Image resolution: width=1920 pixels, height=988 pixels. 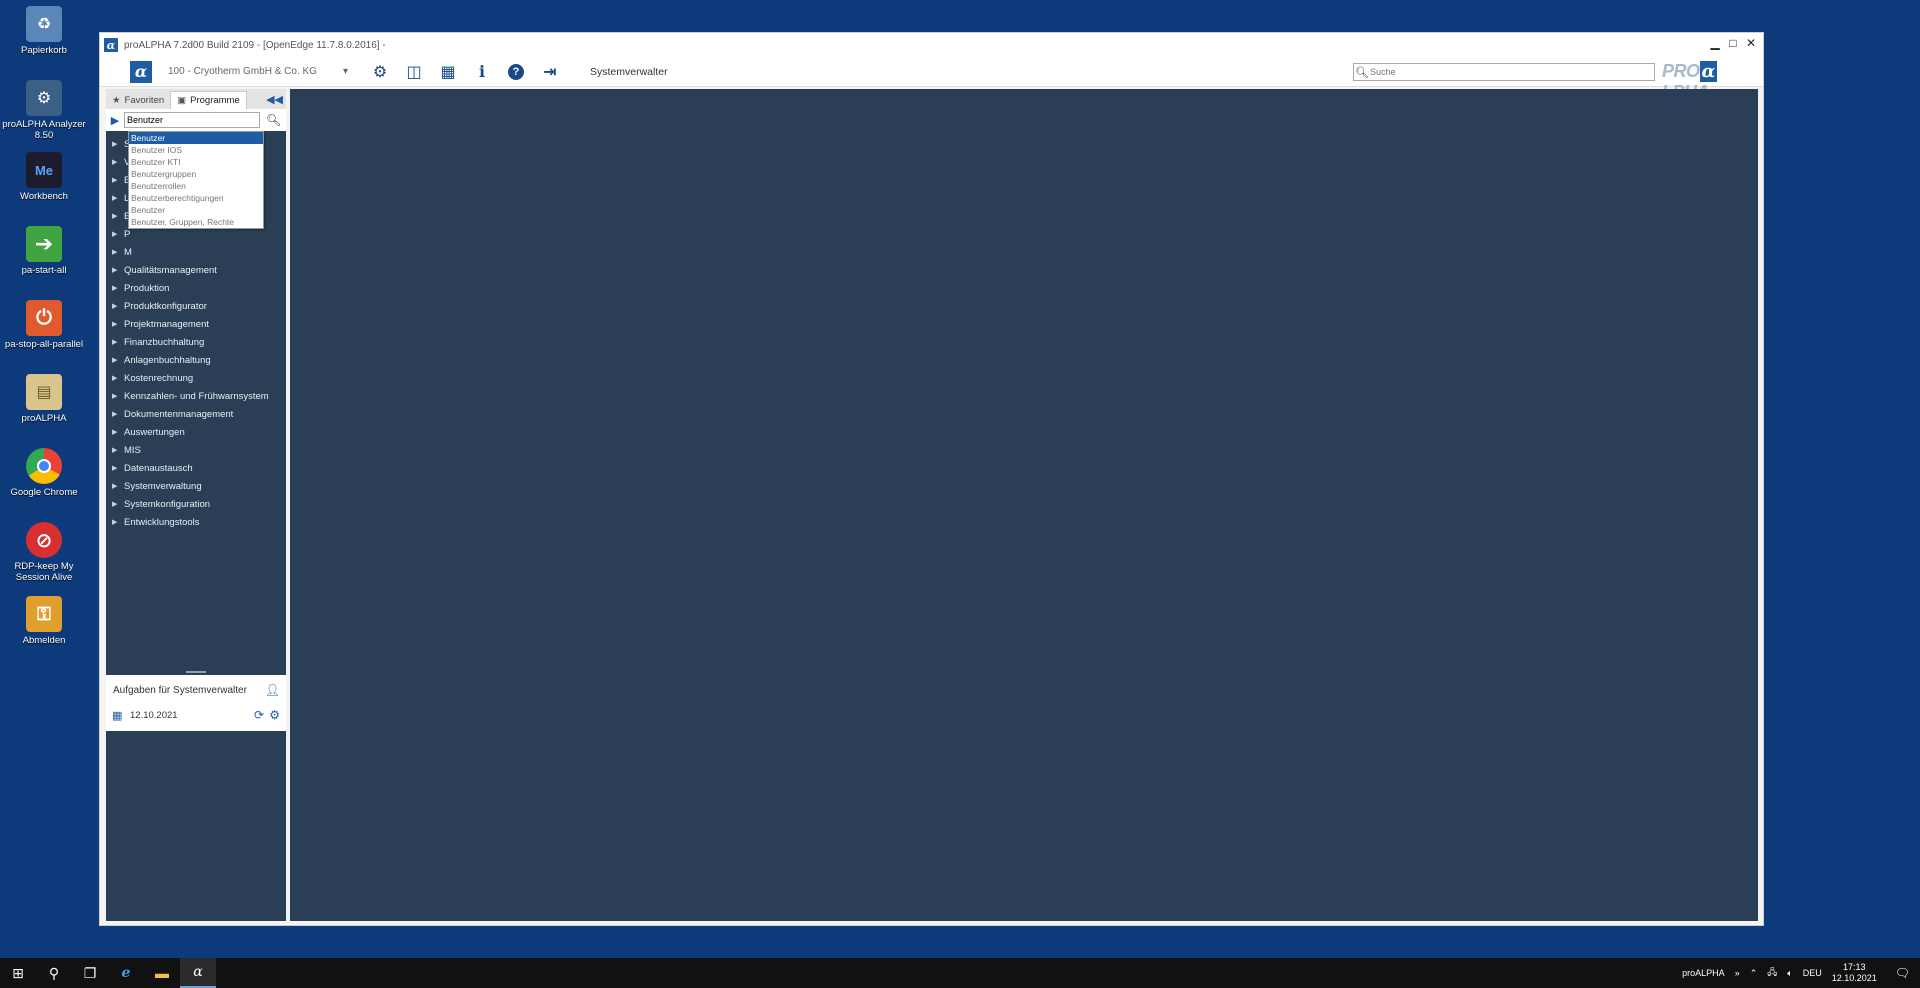 What do you see at coordinates (116, 100) in the screenshot?
I see `star-icon: ★` at bounding box center [116, 100].